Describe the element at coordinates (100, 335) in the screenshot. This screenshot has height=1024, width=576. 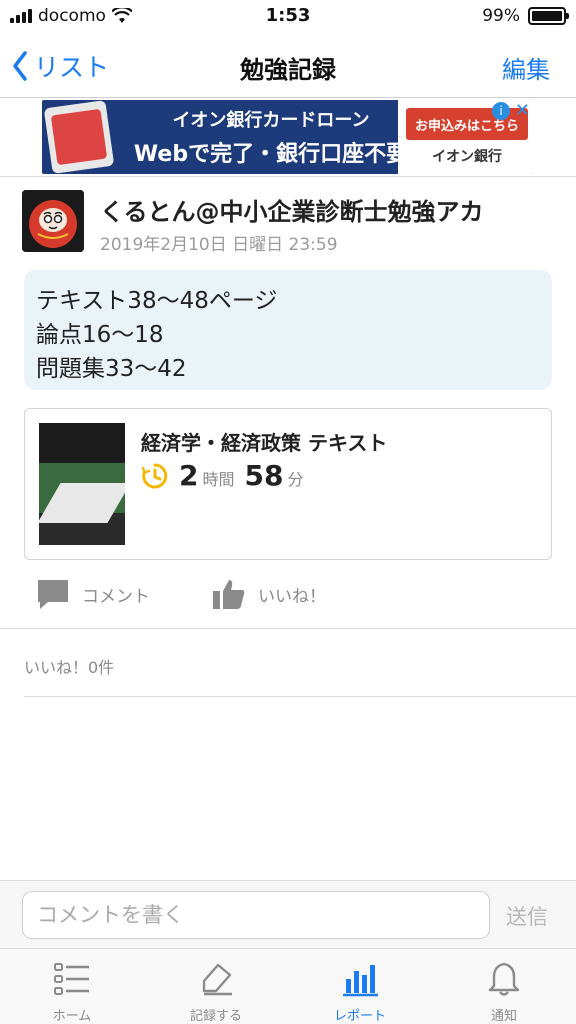
I see `memo-line: 論点16〜18` at that location.